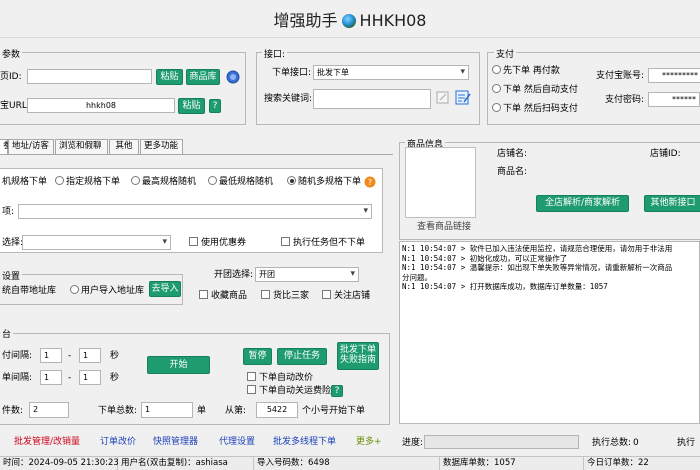 This screenshot has width=700, height=470. I want to click on spec-option-3-radio, so click(135, 180).